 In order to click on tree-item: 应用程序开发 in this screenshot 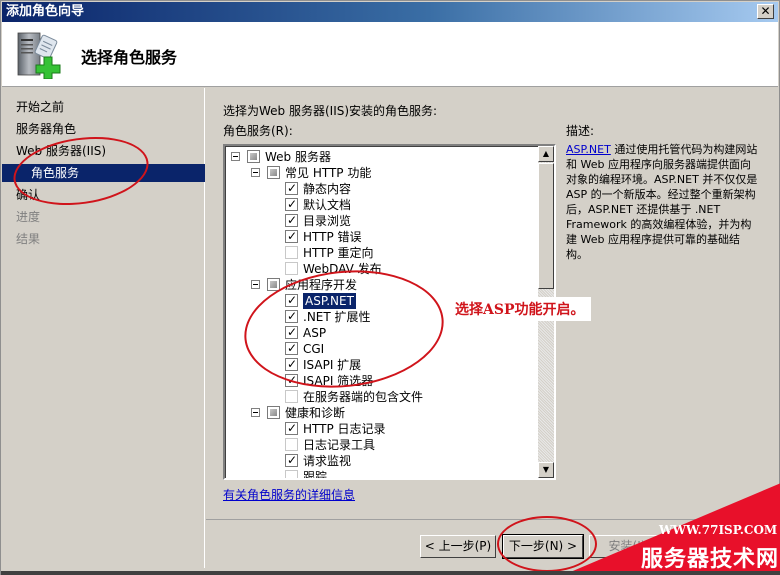, I will do `click(380, 285)`.